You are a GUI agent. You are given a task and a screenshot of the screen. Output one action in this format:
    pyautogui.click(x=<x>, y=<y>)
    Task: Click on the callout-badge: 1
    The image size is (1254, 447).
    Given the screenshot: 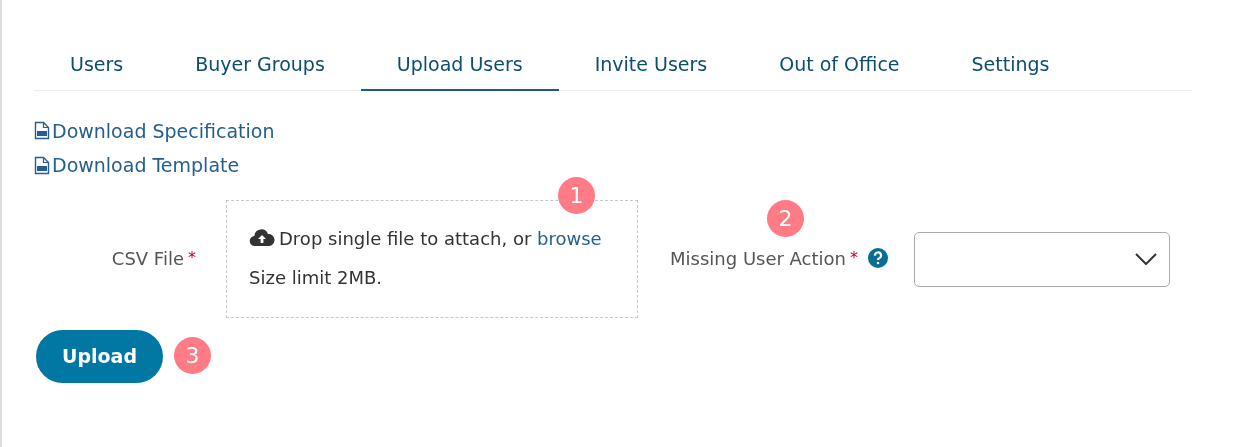 What is the action you would take?
    pyautogui.click(x=576, y=195)
    